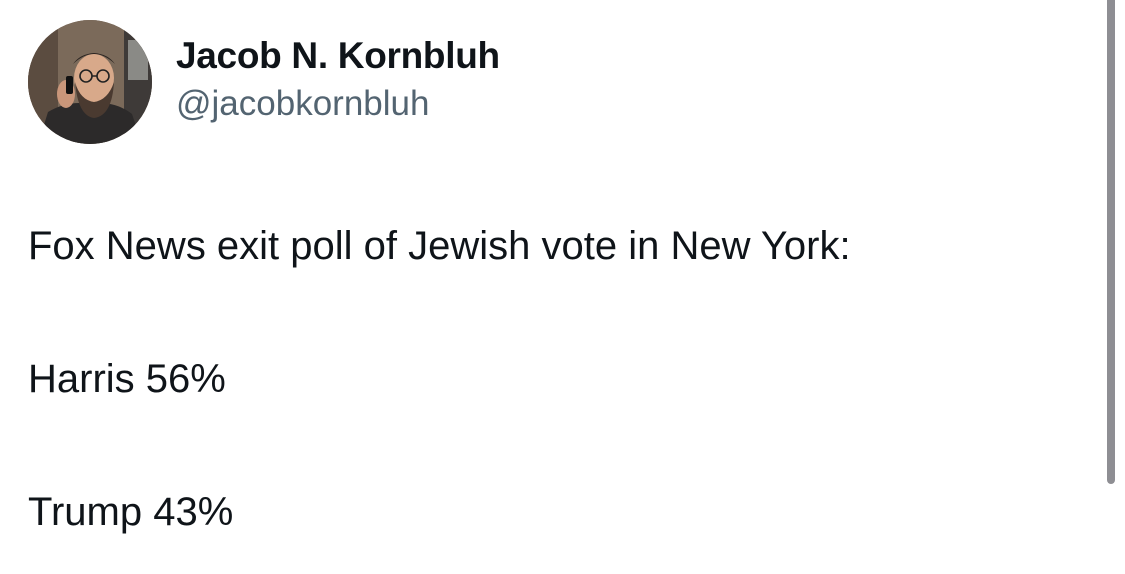  I want to click on tweet-text-line: Trump 43%, so click(131, 512).